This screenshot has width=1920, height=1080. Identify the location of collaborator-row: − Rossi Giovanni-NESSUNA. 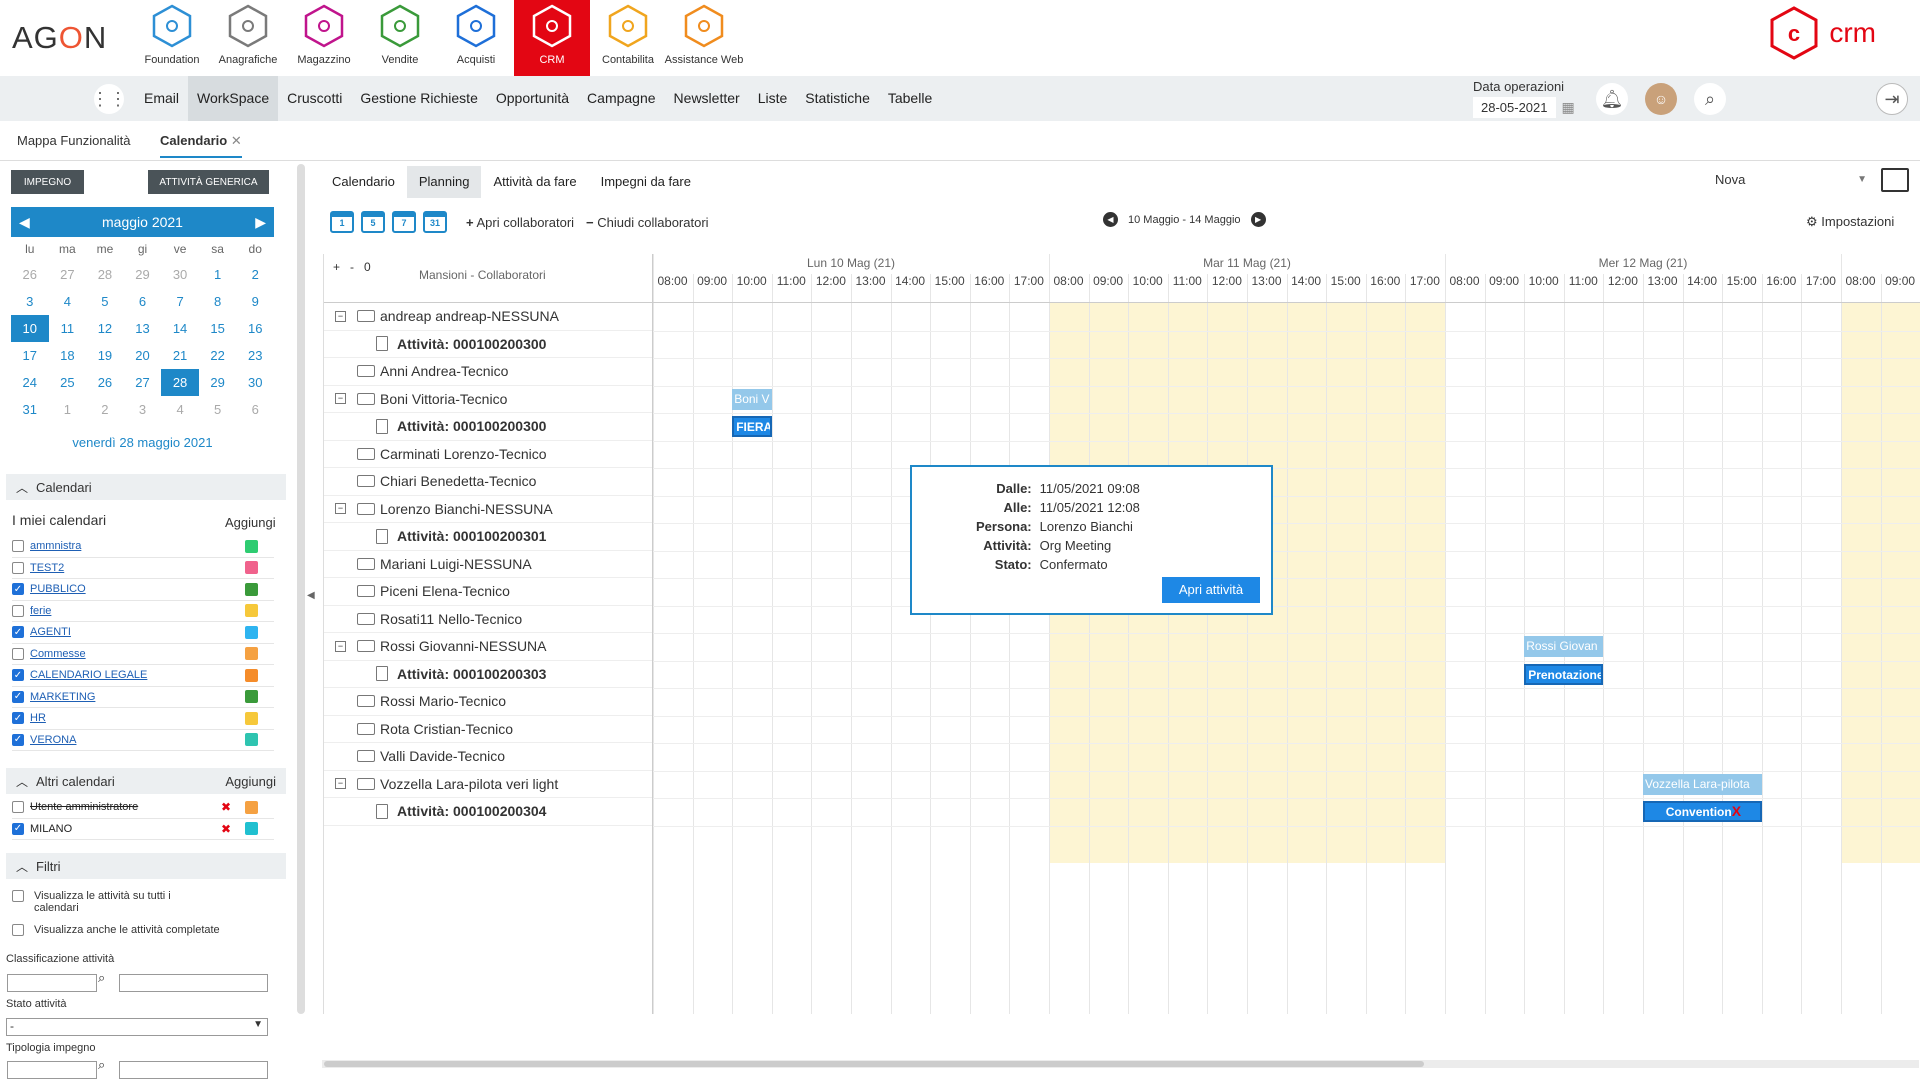
(488, 647).